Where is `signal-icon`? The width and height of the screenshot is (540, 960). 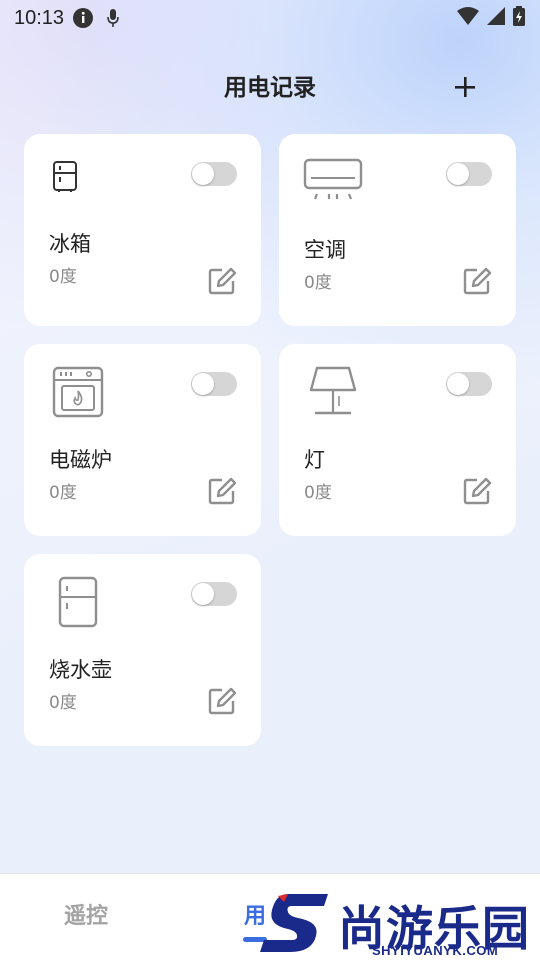
signal-icon is located at coordinates (496, 18).